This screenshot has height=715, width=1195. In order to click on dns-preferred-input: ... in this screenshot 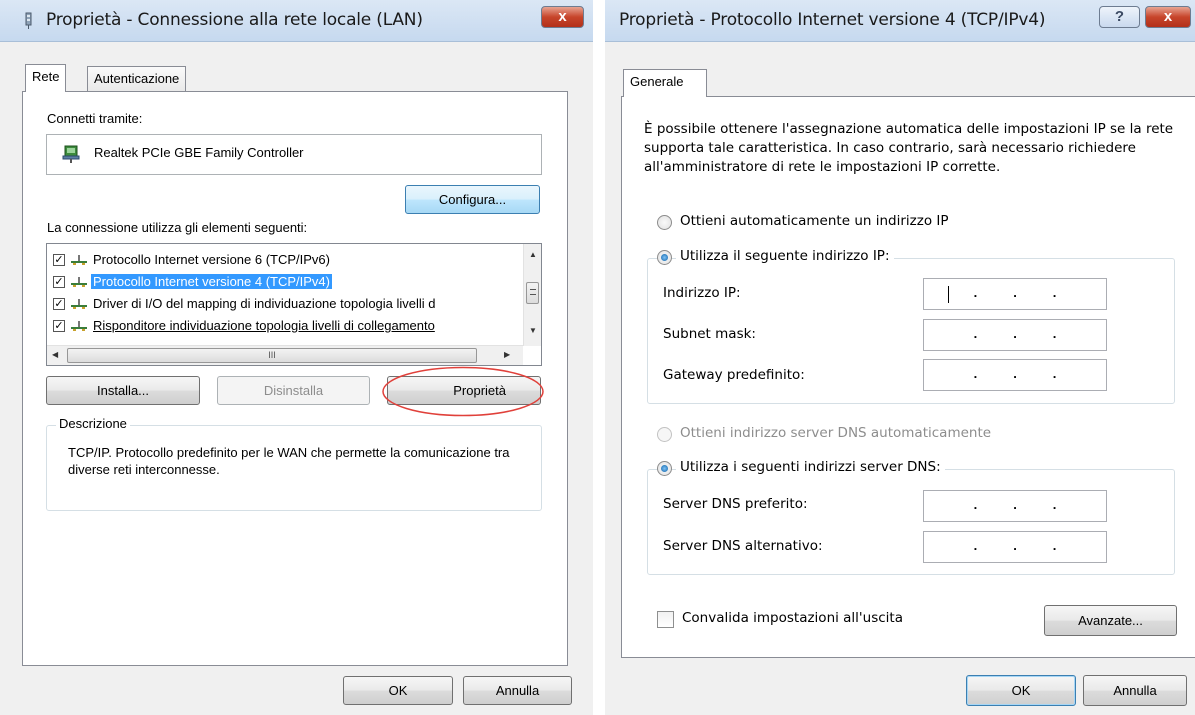, I will do `click(1015, 506)`.